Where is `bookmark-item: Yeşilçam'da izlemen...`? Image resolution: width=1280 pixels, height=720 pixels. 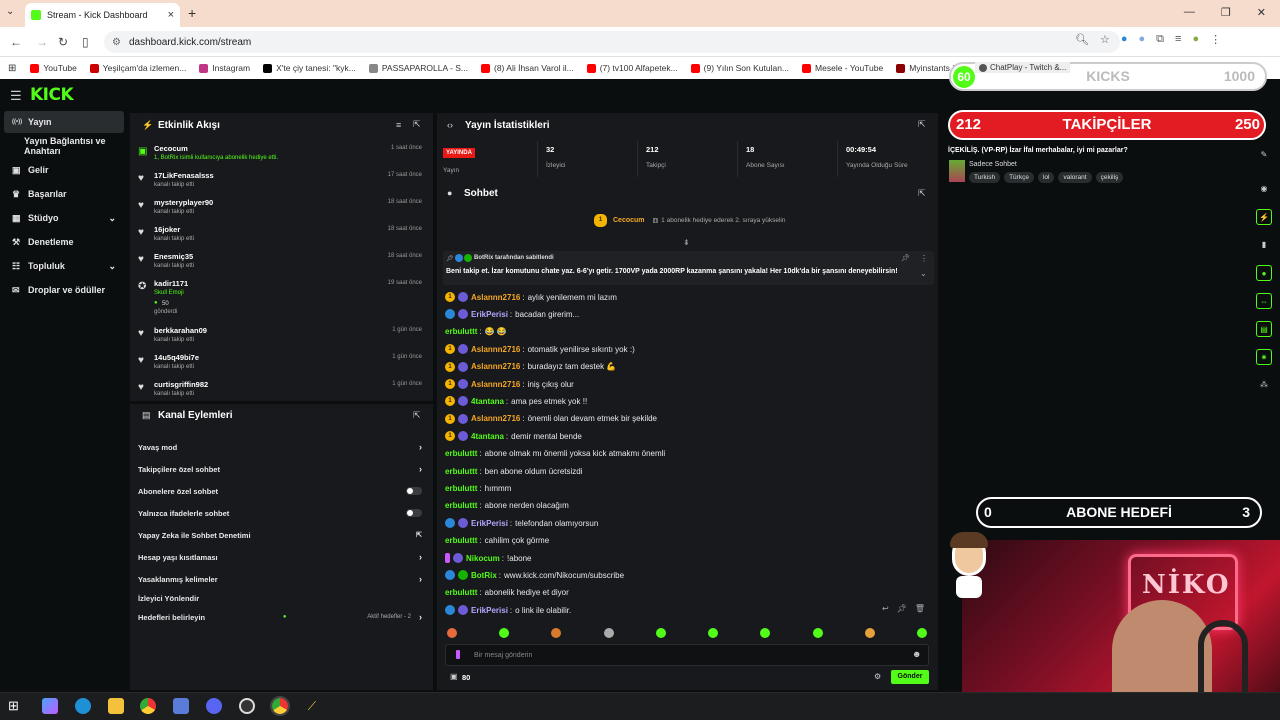
bookmark-item: Yeşilçam'da izlemen... is located at coordinates (137, 68).